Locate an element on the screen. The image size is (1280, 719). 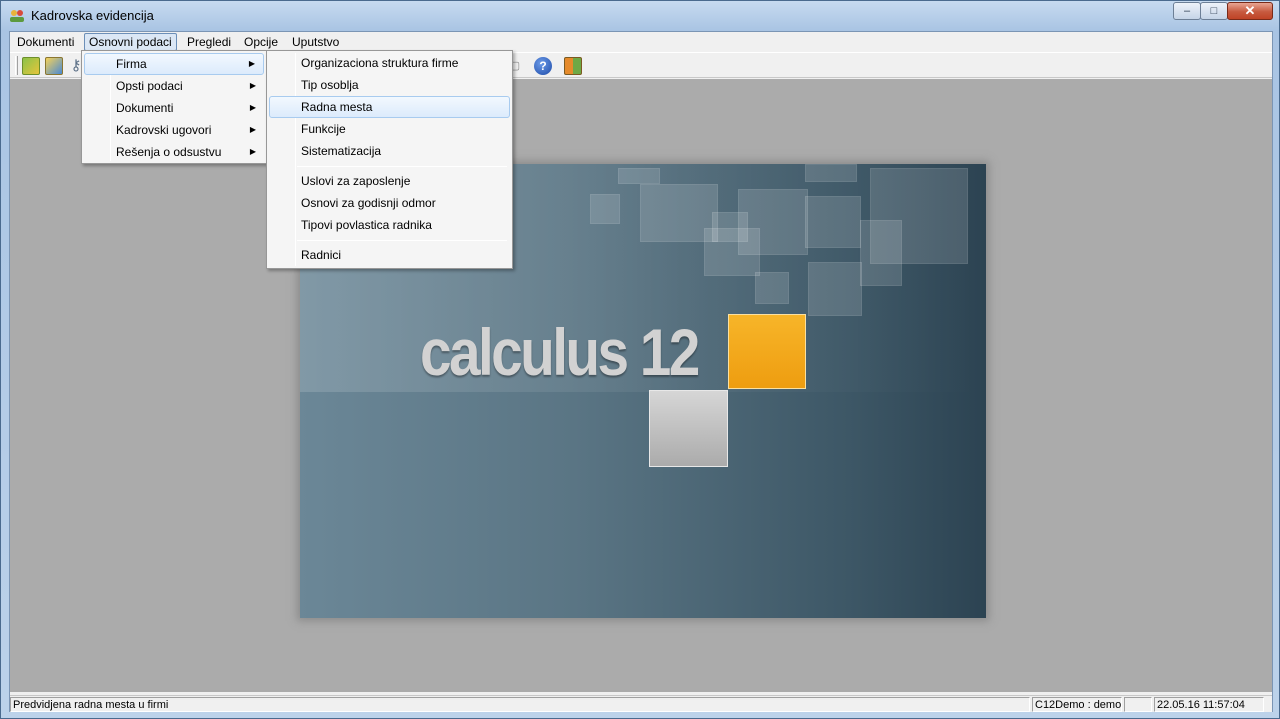
submenu-item-tip-osoblja: Tip osoblja is located at coordinates (389, 85).